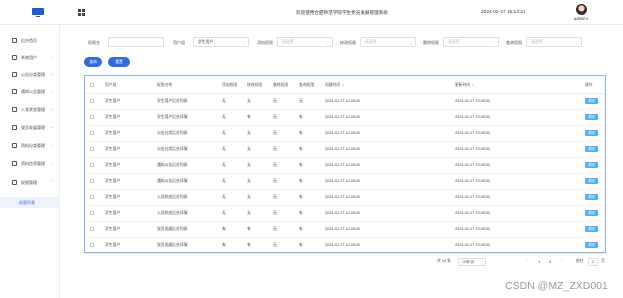 The width and height of the screenshot is (623, 298). I want to click on column-updated-time: 更新时间⇅, so click(464, 85).